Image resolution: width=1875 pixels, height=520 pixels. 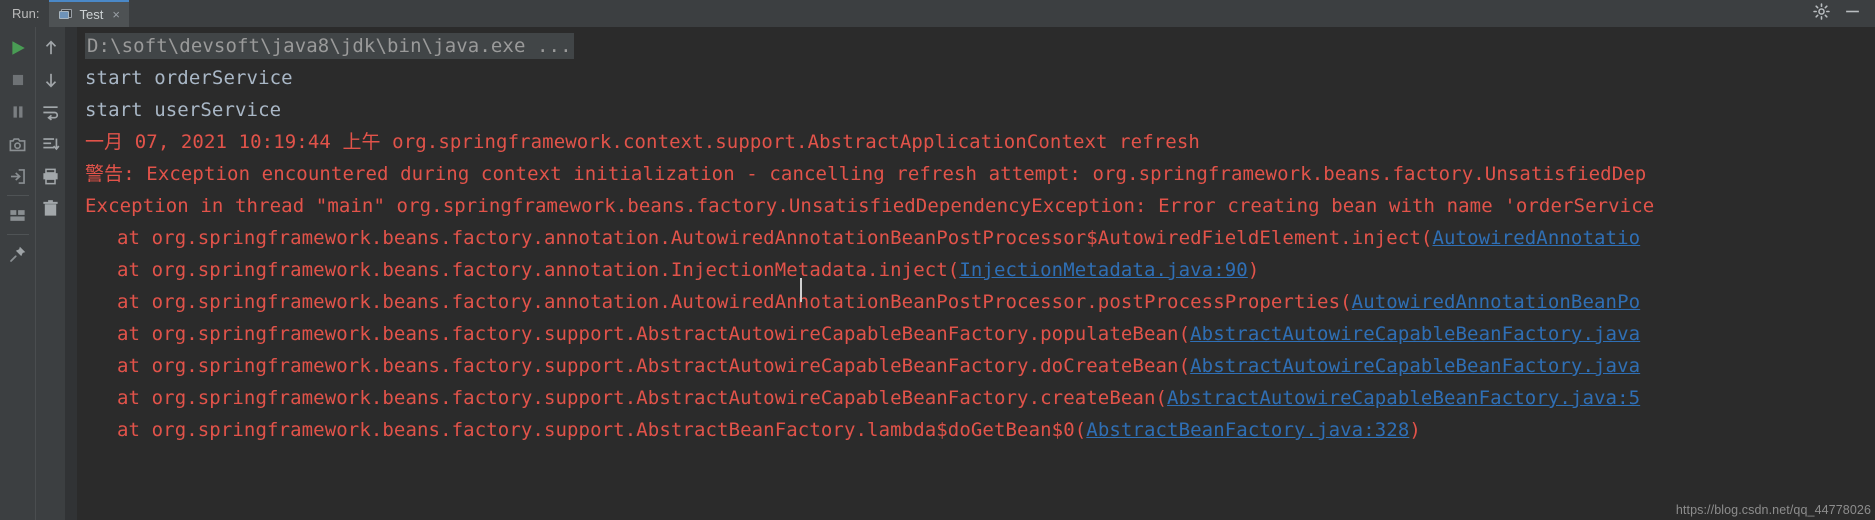 I want to click on text-caret, so click(x=801, y=290).